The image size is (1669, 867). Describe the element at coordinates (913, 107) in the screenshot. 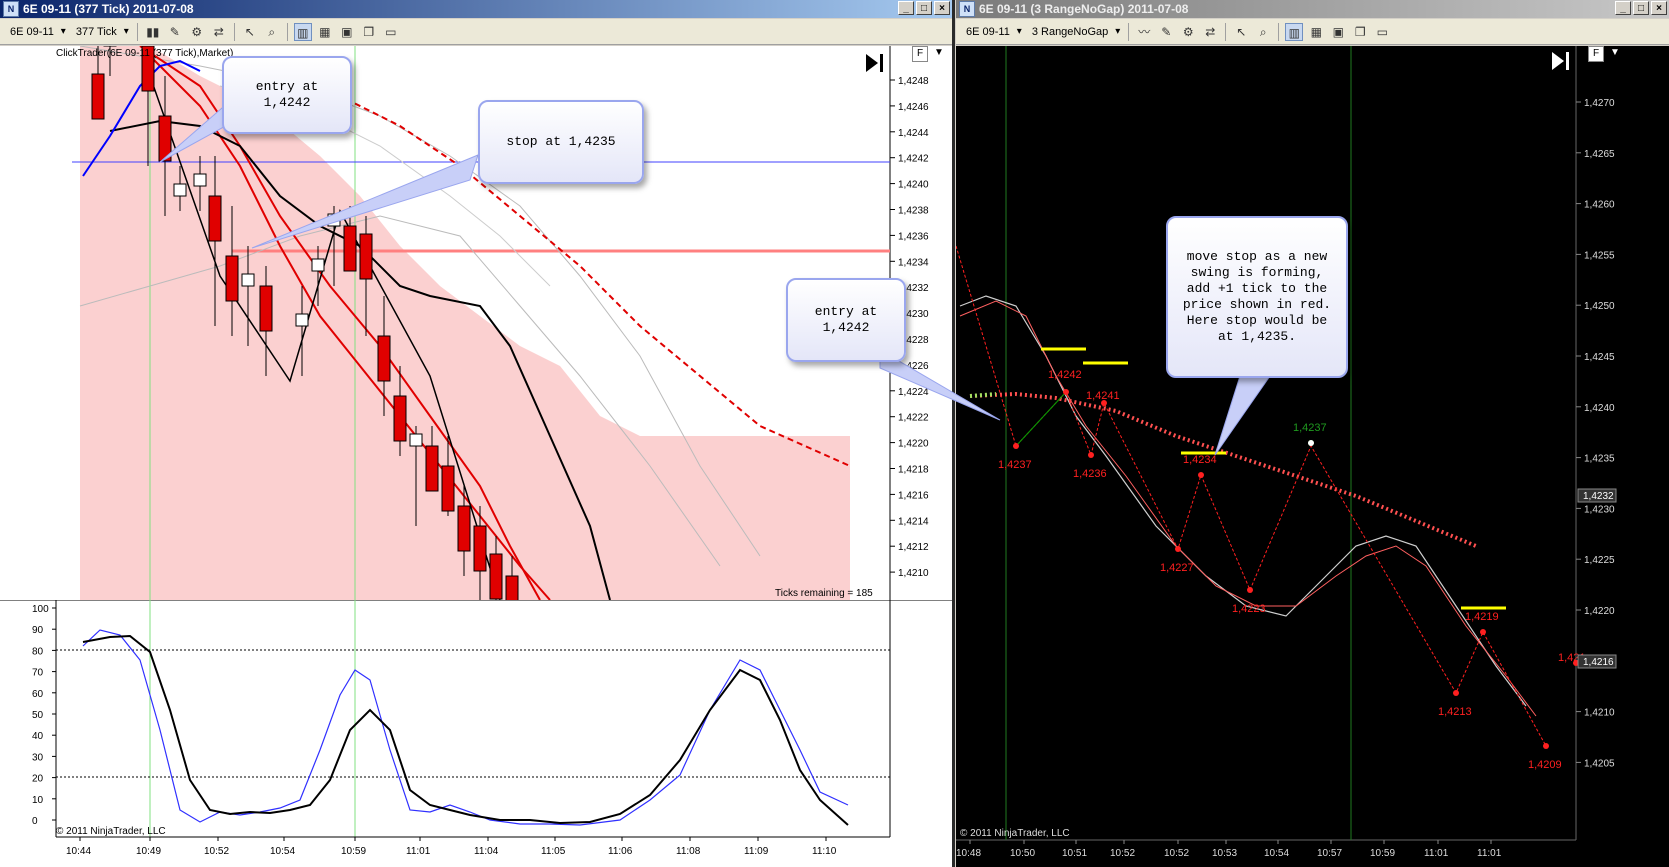

I see `price-tick: 1,4246` at that location.